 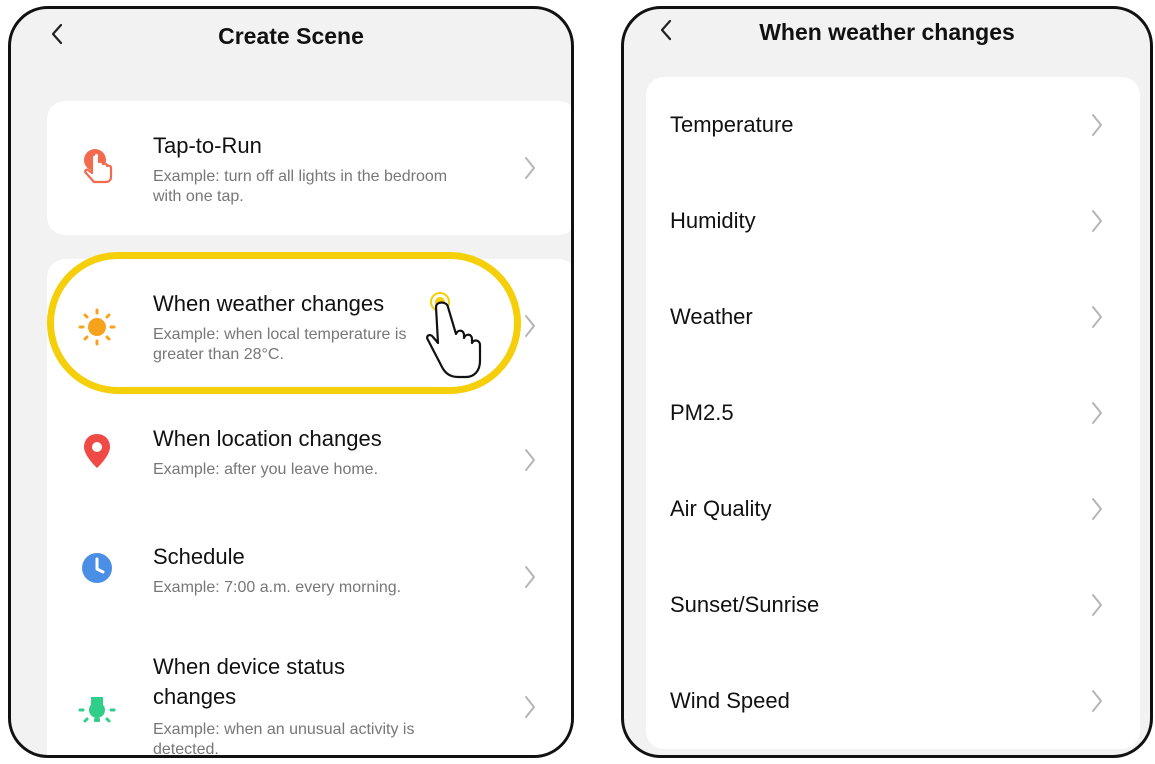 What do you see at coordinates (97, 568) in the screenshot?
I see `clock-icon` at bounding box center [97, 568].